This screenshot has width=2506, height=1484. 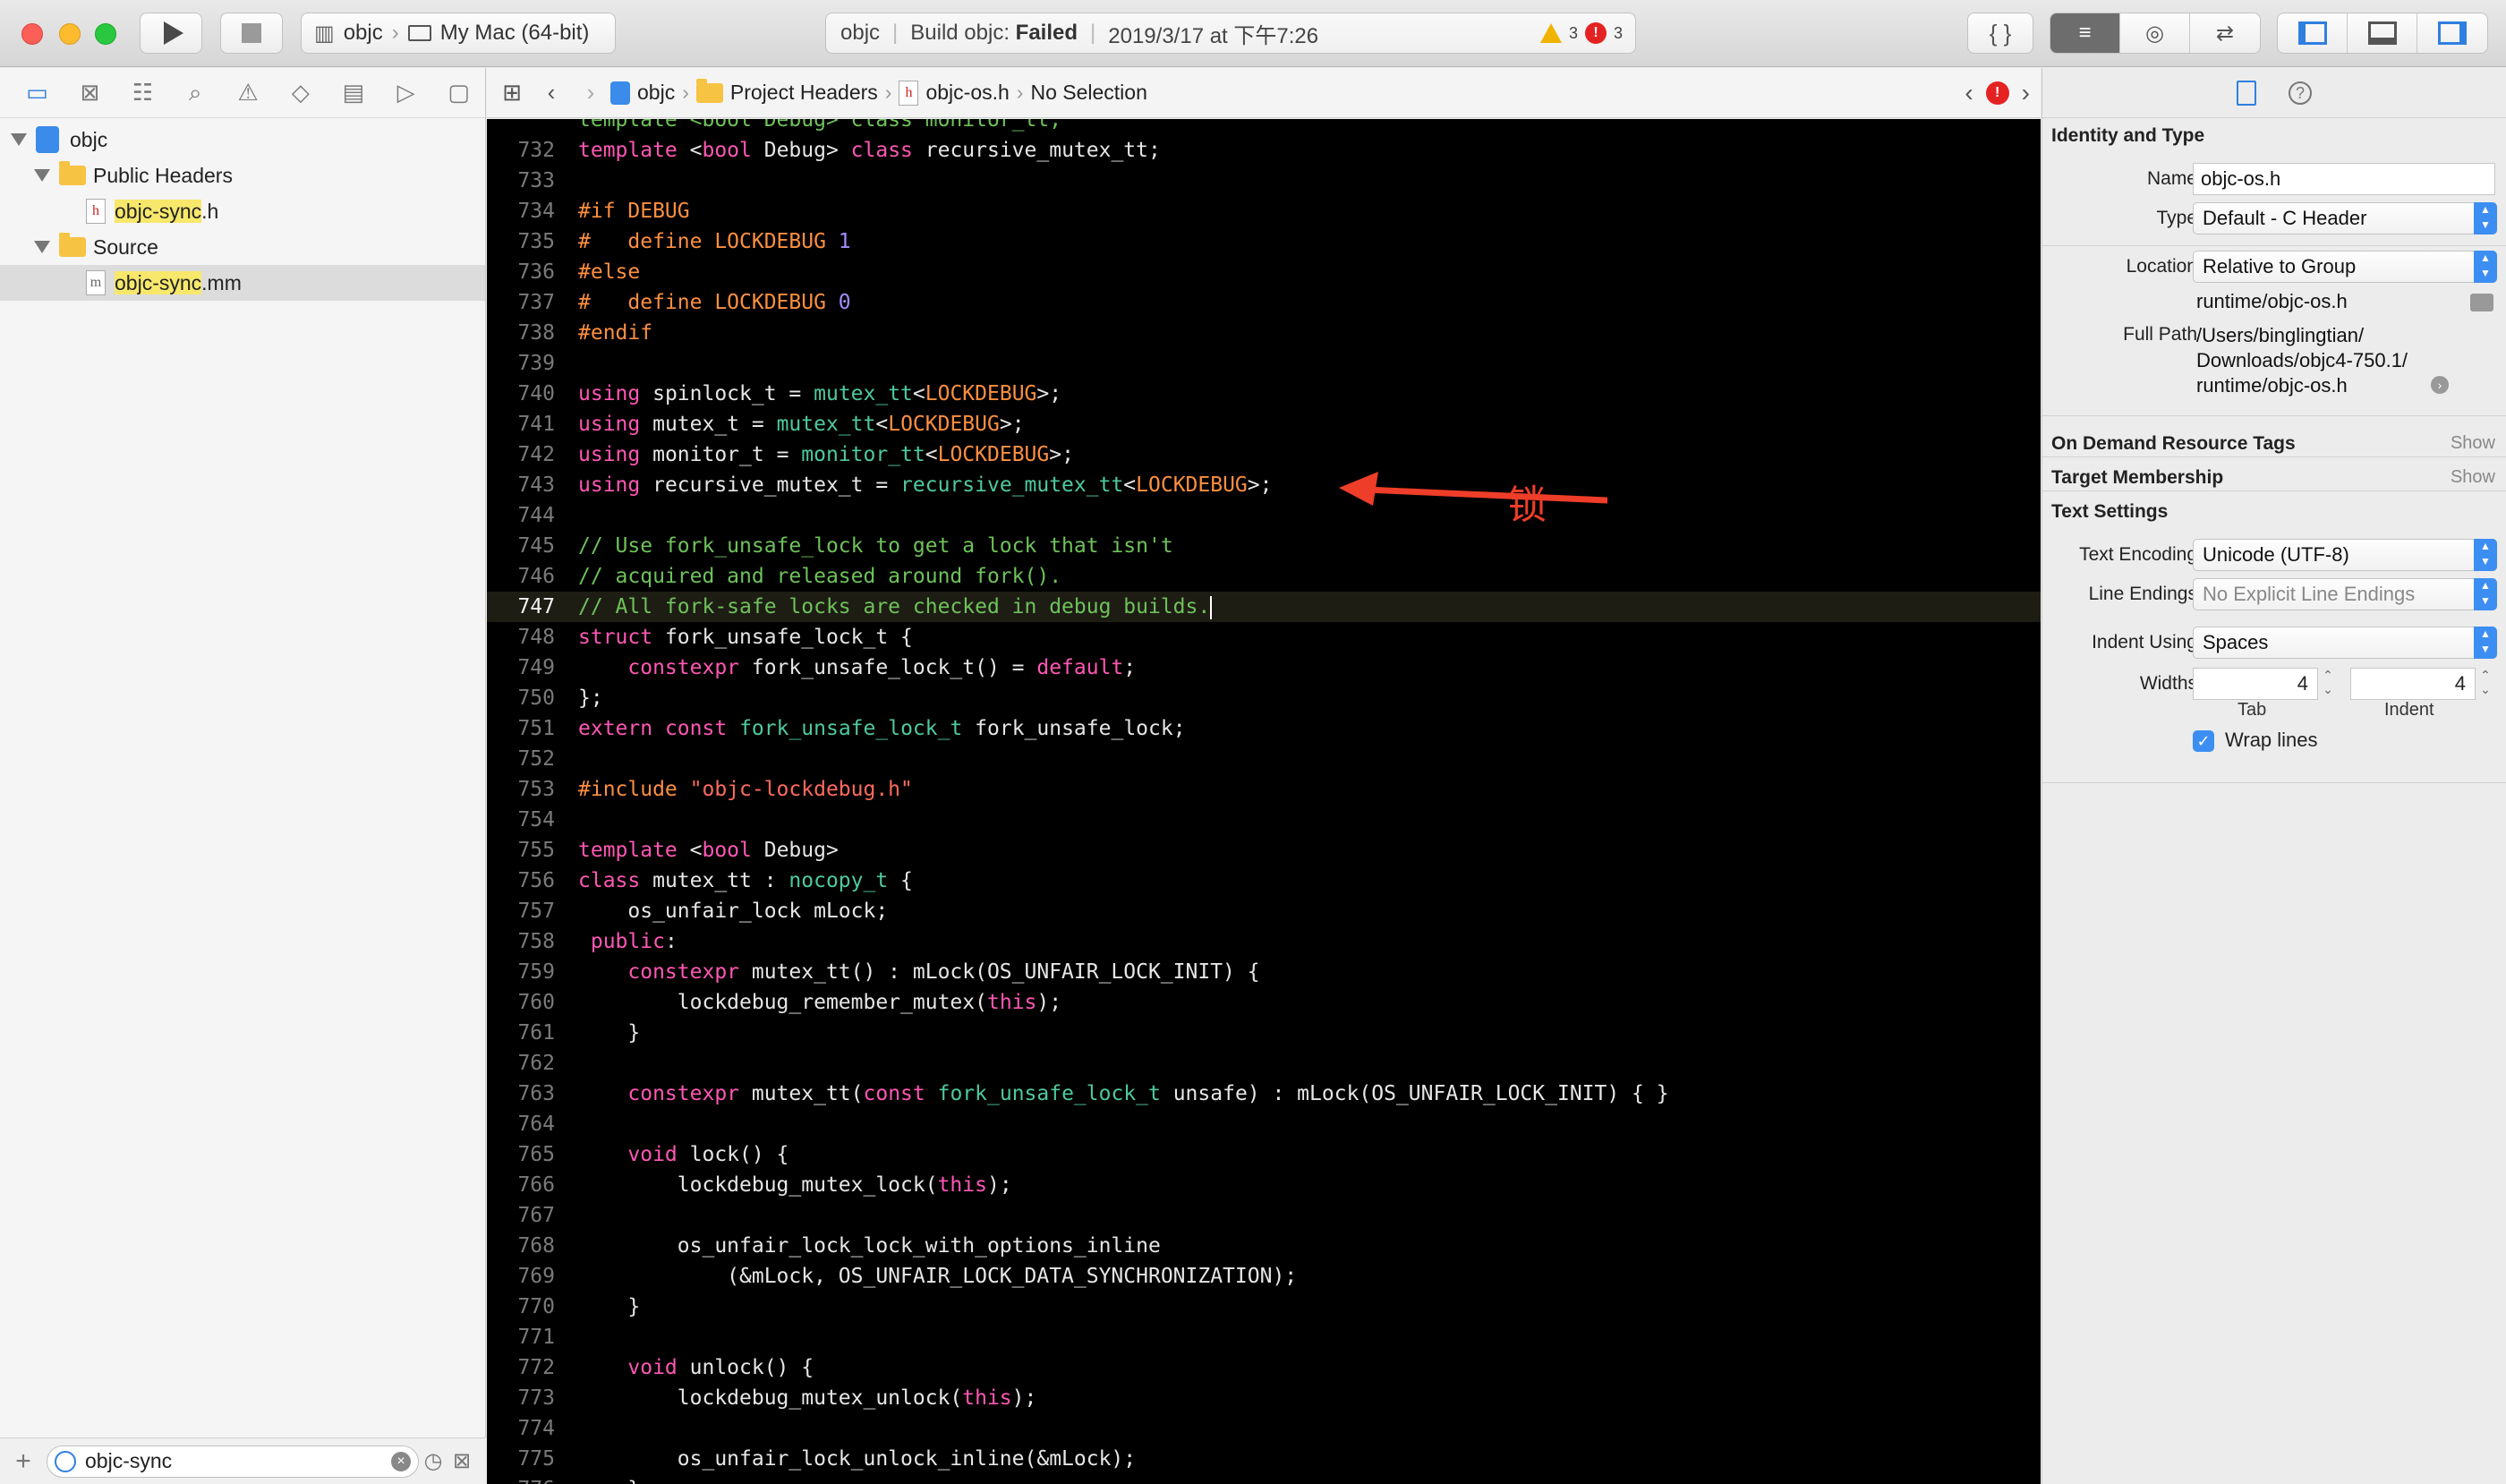 What do you see at coordinates (954, 93) in the screenshot?
I see `breadcrumb-file: h objc-os.h` at bounding box center [954, 93].